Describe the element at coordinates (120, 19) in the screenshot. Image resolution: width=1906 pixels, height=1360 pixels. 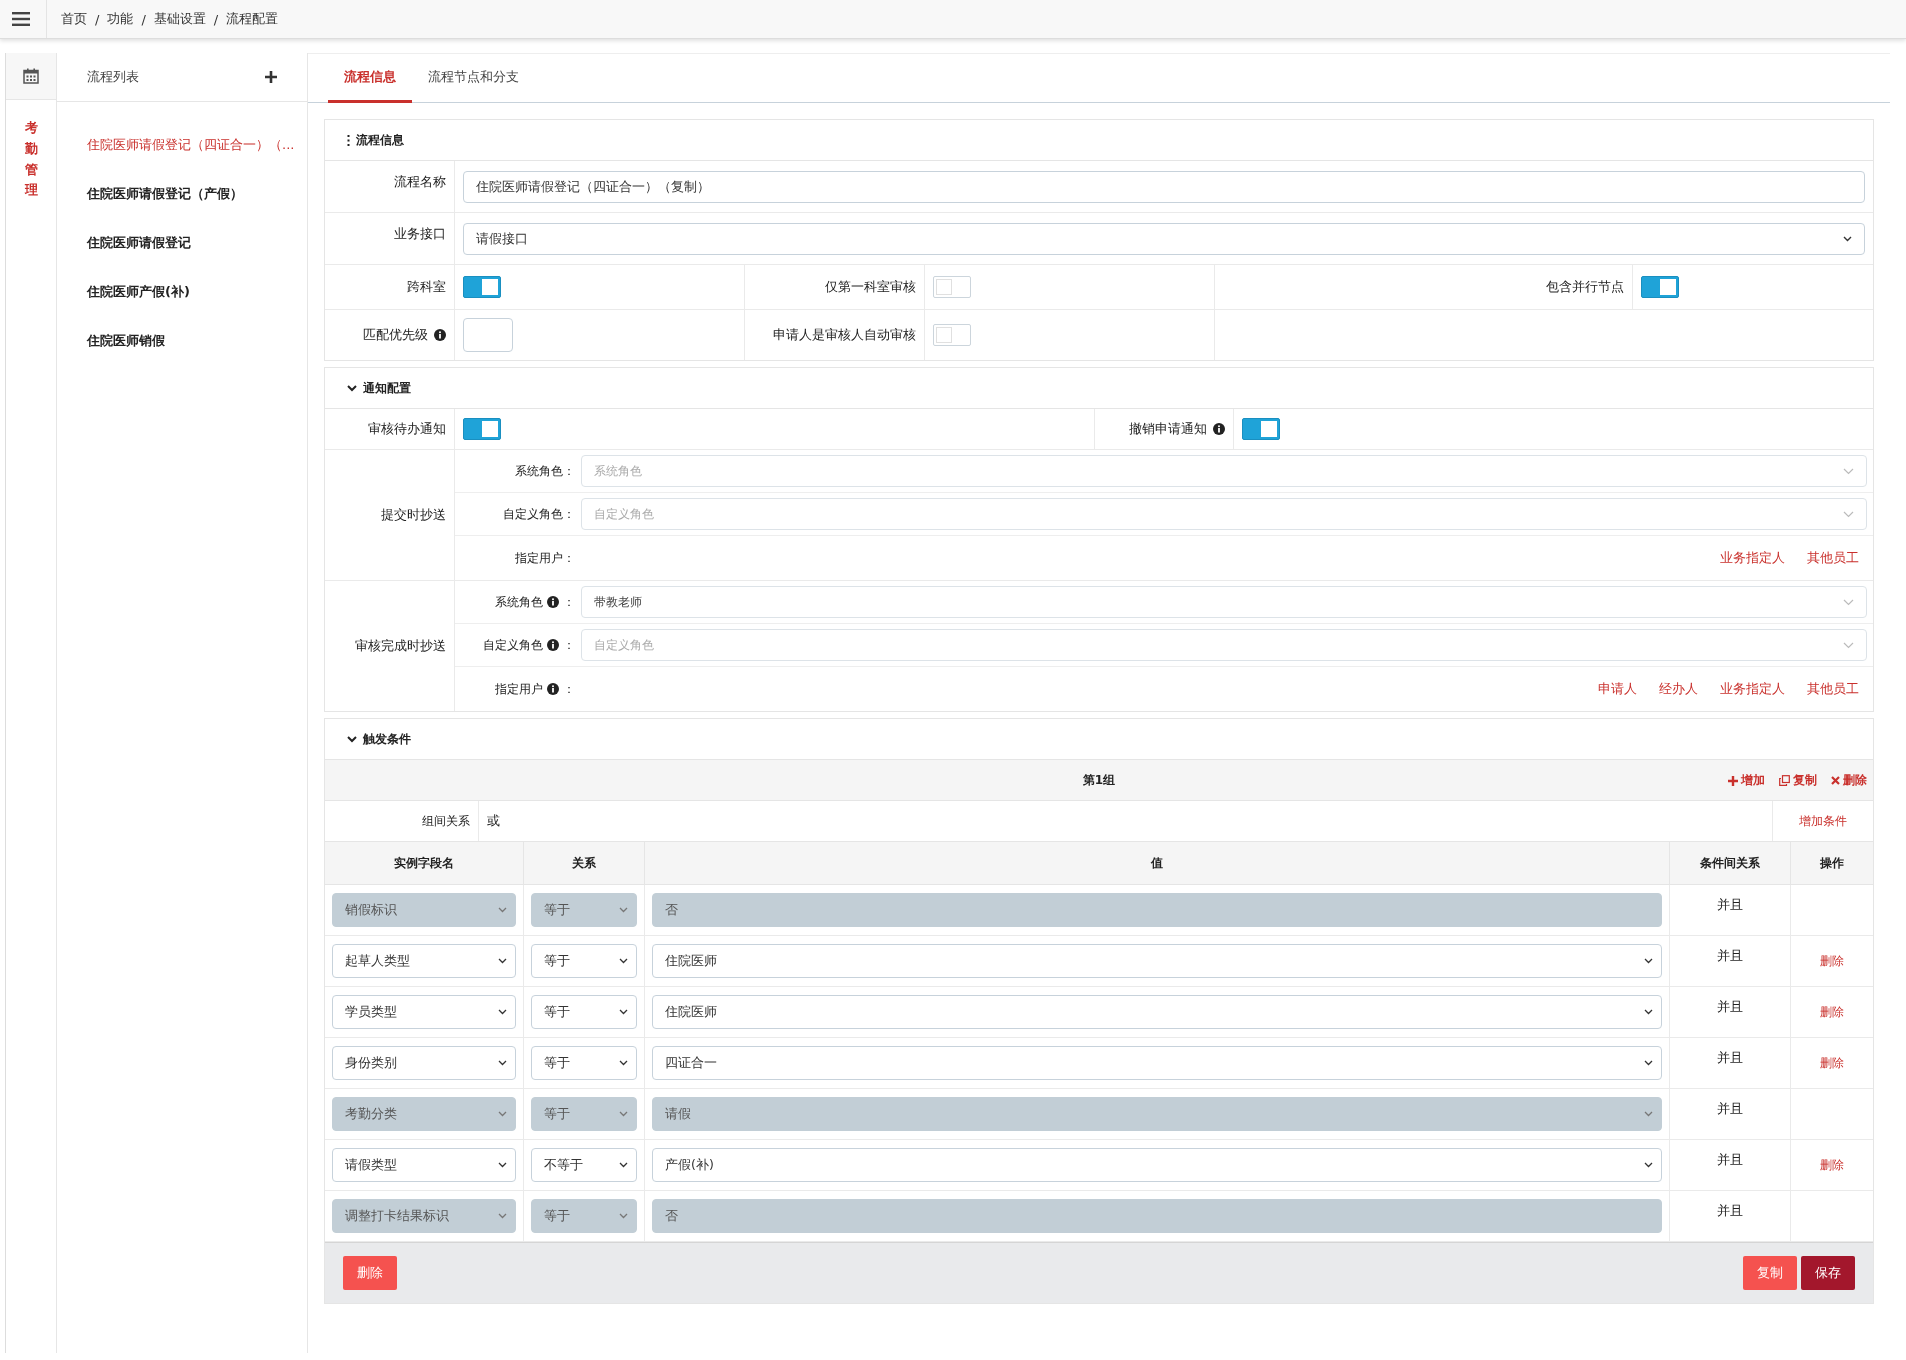
I see `breadcrumb-item: 功能` at that location.